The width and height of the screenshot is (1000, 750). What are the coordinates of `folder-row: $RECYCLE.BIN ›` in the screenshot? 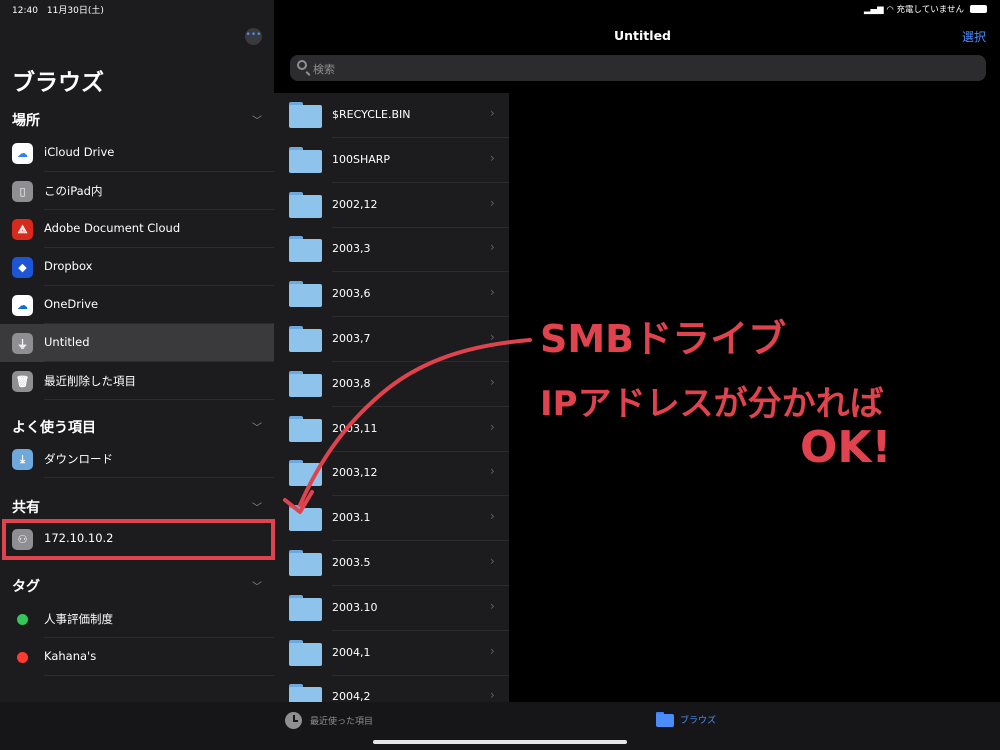 It's located at (391, 115).